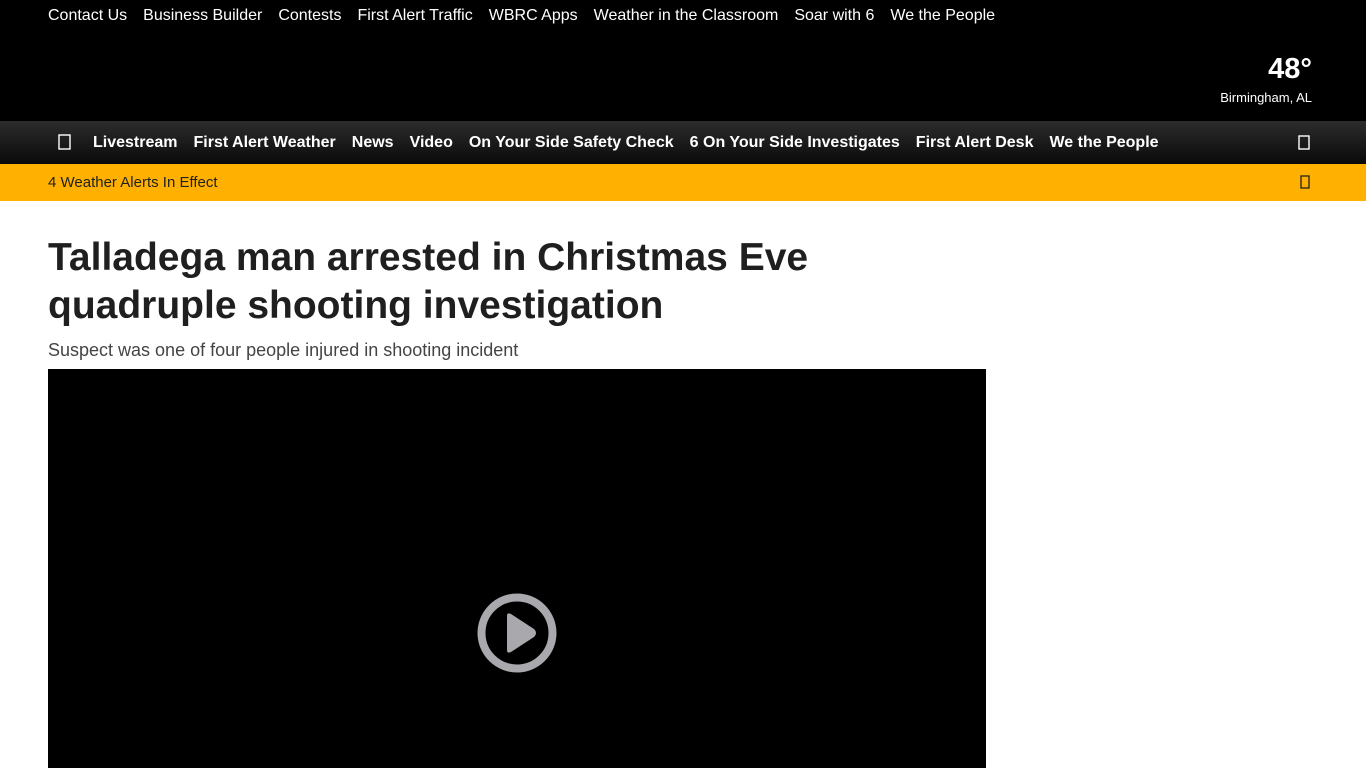 The image size is (1366, 768). Describe the element at coordinates (1305, 183) in the screenshot. I see `chevron-down-icon` at that location.